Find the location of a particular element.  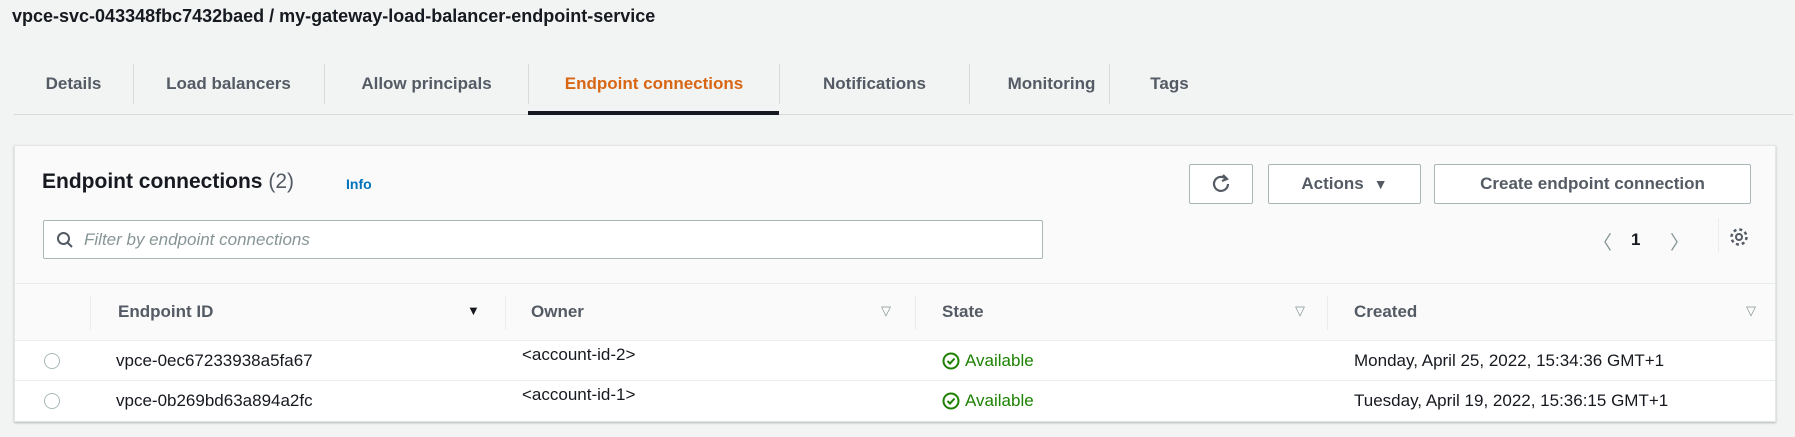

actions-label: Actions is located at coordinates (1332, 183).